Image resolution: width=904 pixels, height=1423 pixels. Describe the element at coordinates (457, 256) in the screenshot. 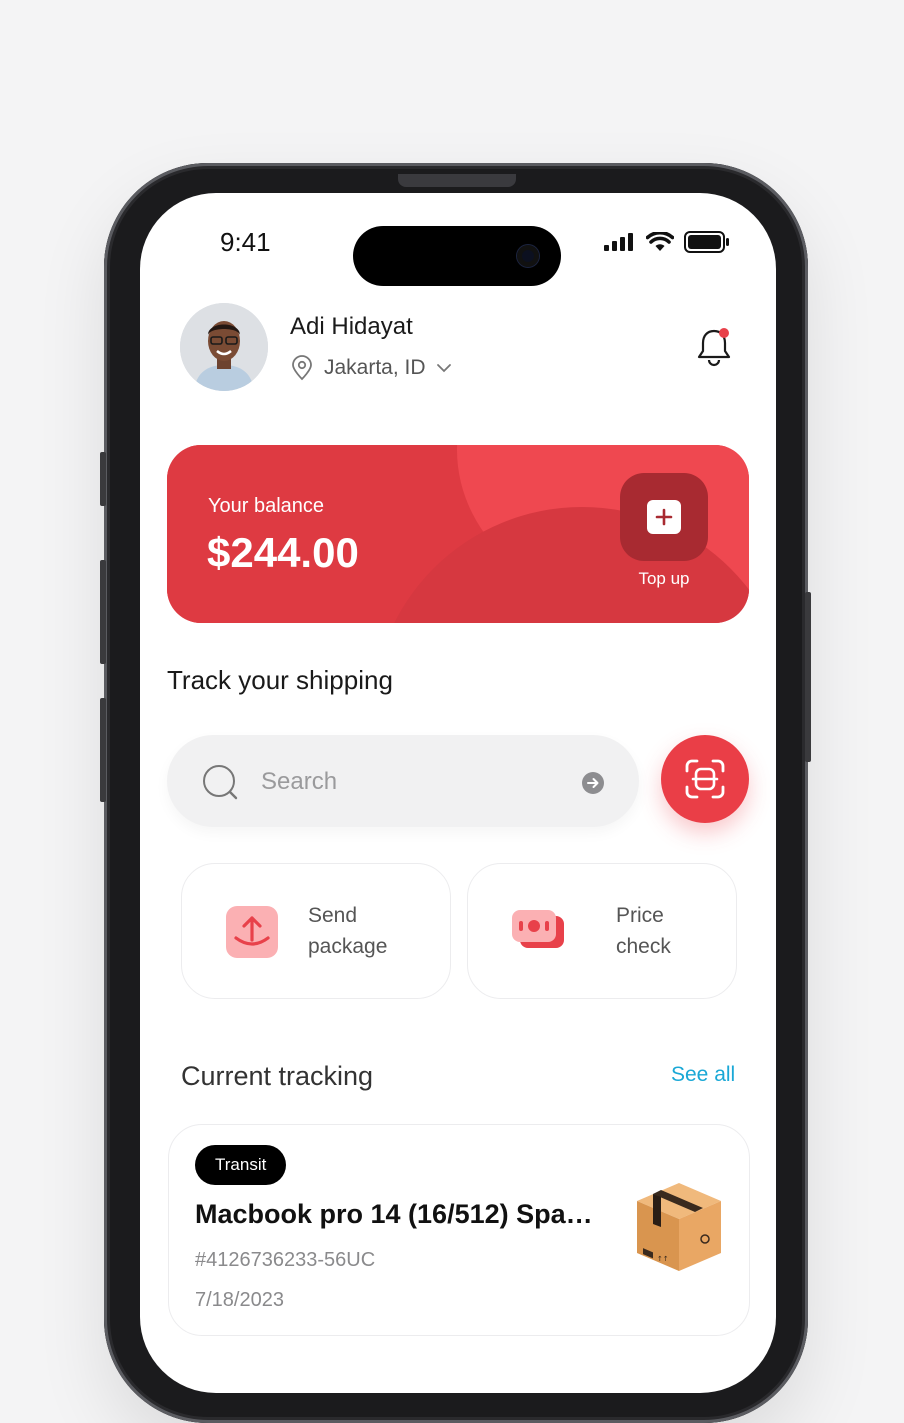

I see `dynamic-island` at that location.